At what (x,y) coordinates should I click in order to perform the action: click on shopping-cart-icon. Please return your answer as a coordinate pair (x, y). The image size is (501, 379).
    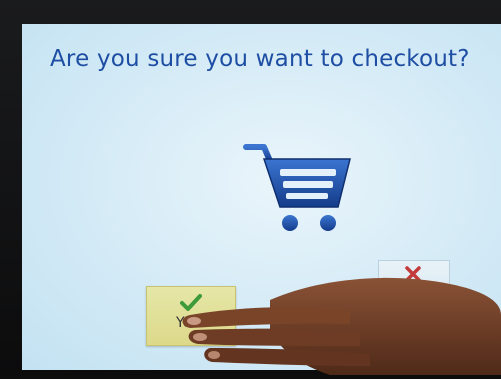
    Looking at the image, I should click on (300, 186).